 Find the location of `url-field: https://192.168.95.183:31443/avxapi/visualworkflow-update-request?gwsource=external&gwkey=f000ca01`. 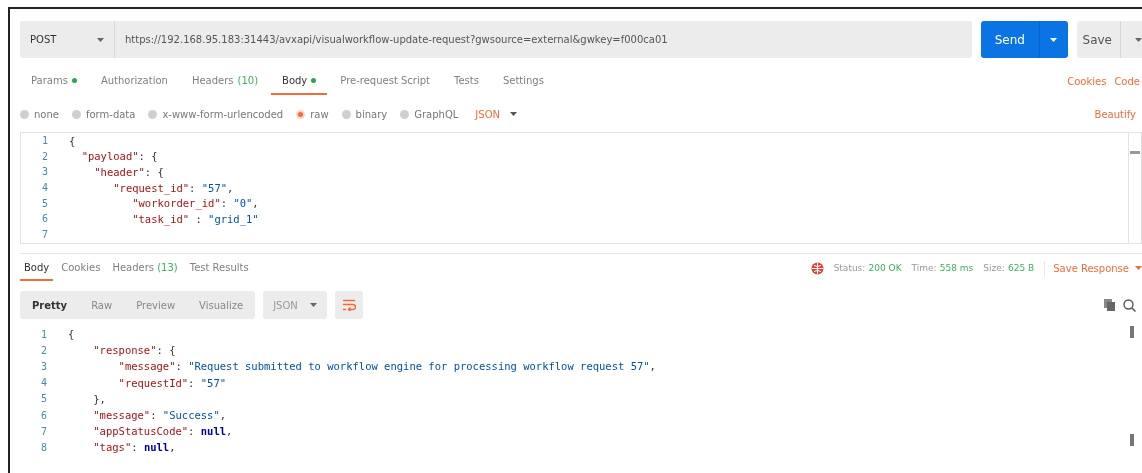

url-field: https://192.168.95.183:31443/avxapi/visualworkflow-update-request?gwsource=external&gwkey=f000ca01 is located at coordinates (543, 39).